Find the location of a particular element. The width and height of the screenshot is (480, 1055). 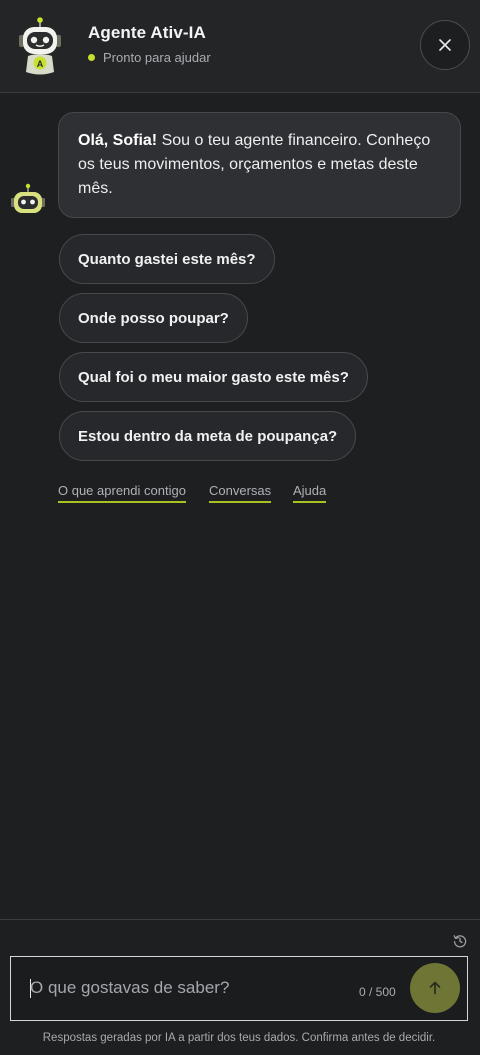

robot-avatar-icon: A is located at coordinates (40, 46).